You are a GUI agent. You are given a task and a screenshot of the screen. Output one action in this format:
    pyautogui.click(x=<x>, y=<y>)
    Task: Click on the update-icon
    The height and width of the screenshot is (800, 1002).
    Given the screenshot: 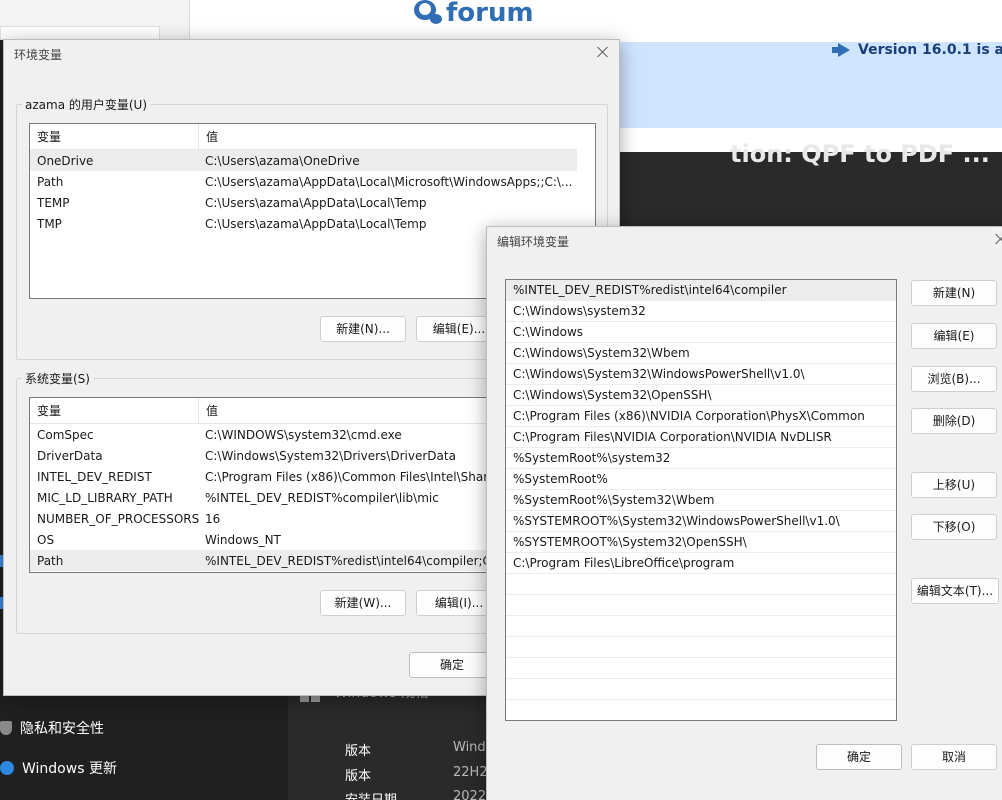 What is the action you would take?
    pyautogui.click(x=7, y=768)
    